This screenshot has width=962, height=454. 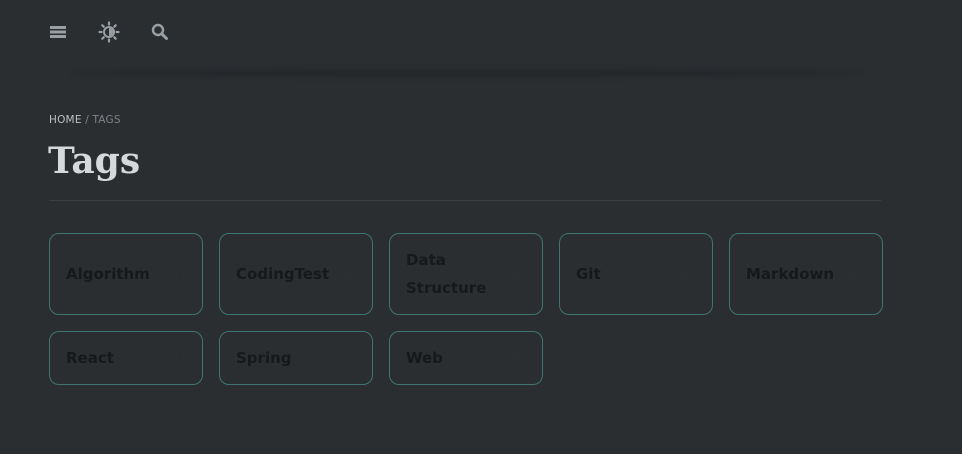 I want to click on search-icon, so click(x=160, y=32).